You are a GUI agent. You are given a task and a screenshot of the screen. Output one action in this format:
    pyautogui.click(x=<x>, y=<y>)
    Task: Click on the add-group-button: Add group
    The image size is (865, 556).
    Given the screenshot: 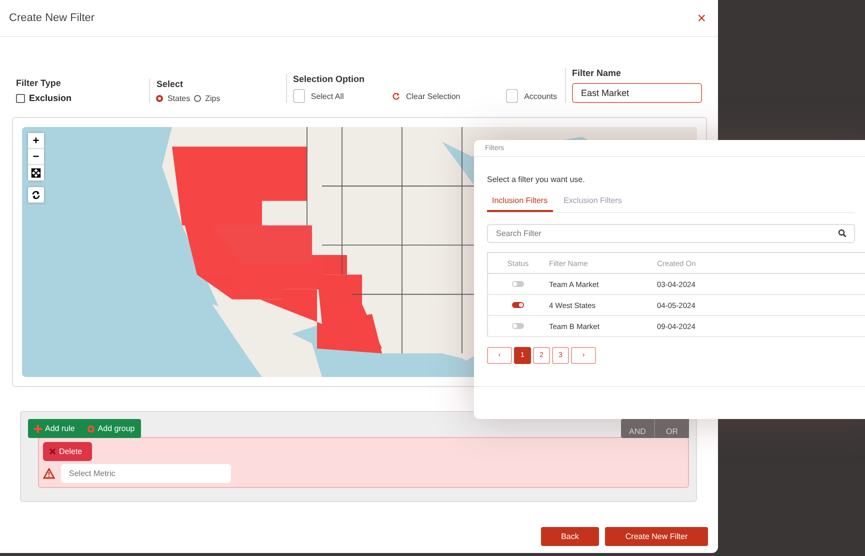 What is the action you would take?
    pyautogui.click(x=110, y=428)
    